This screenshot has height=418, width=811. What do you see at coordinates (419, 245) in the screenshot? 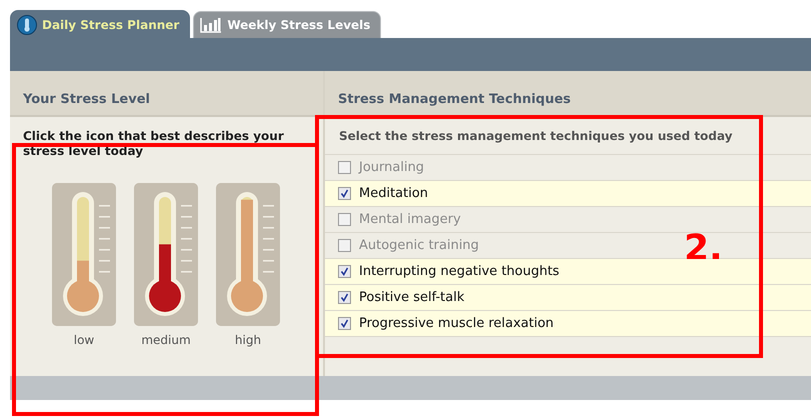
I see `technique-label: Autogenic training` at bounding box center [419, 245].